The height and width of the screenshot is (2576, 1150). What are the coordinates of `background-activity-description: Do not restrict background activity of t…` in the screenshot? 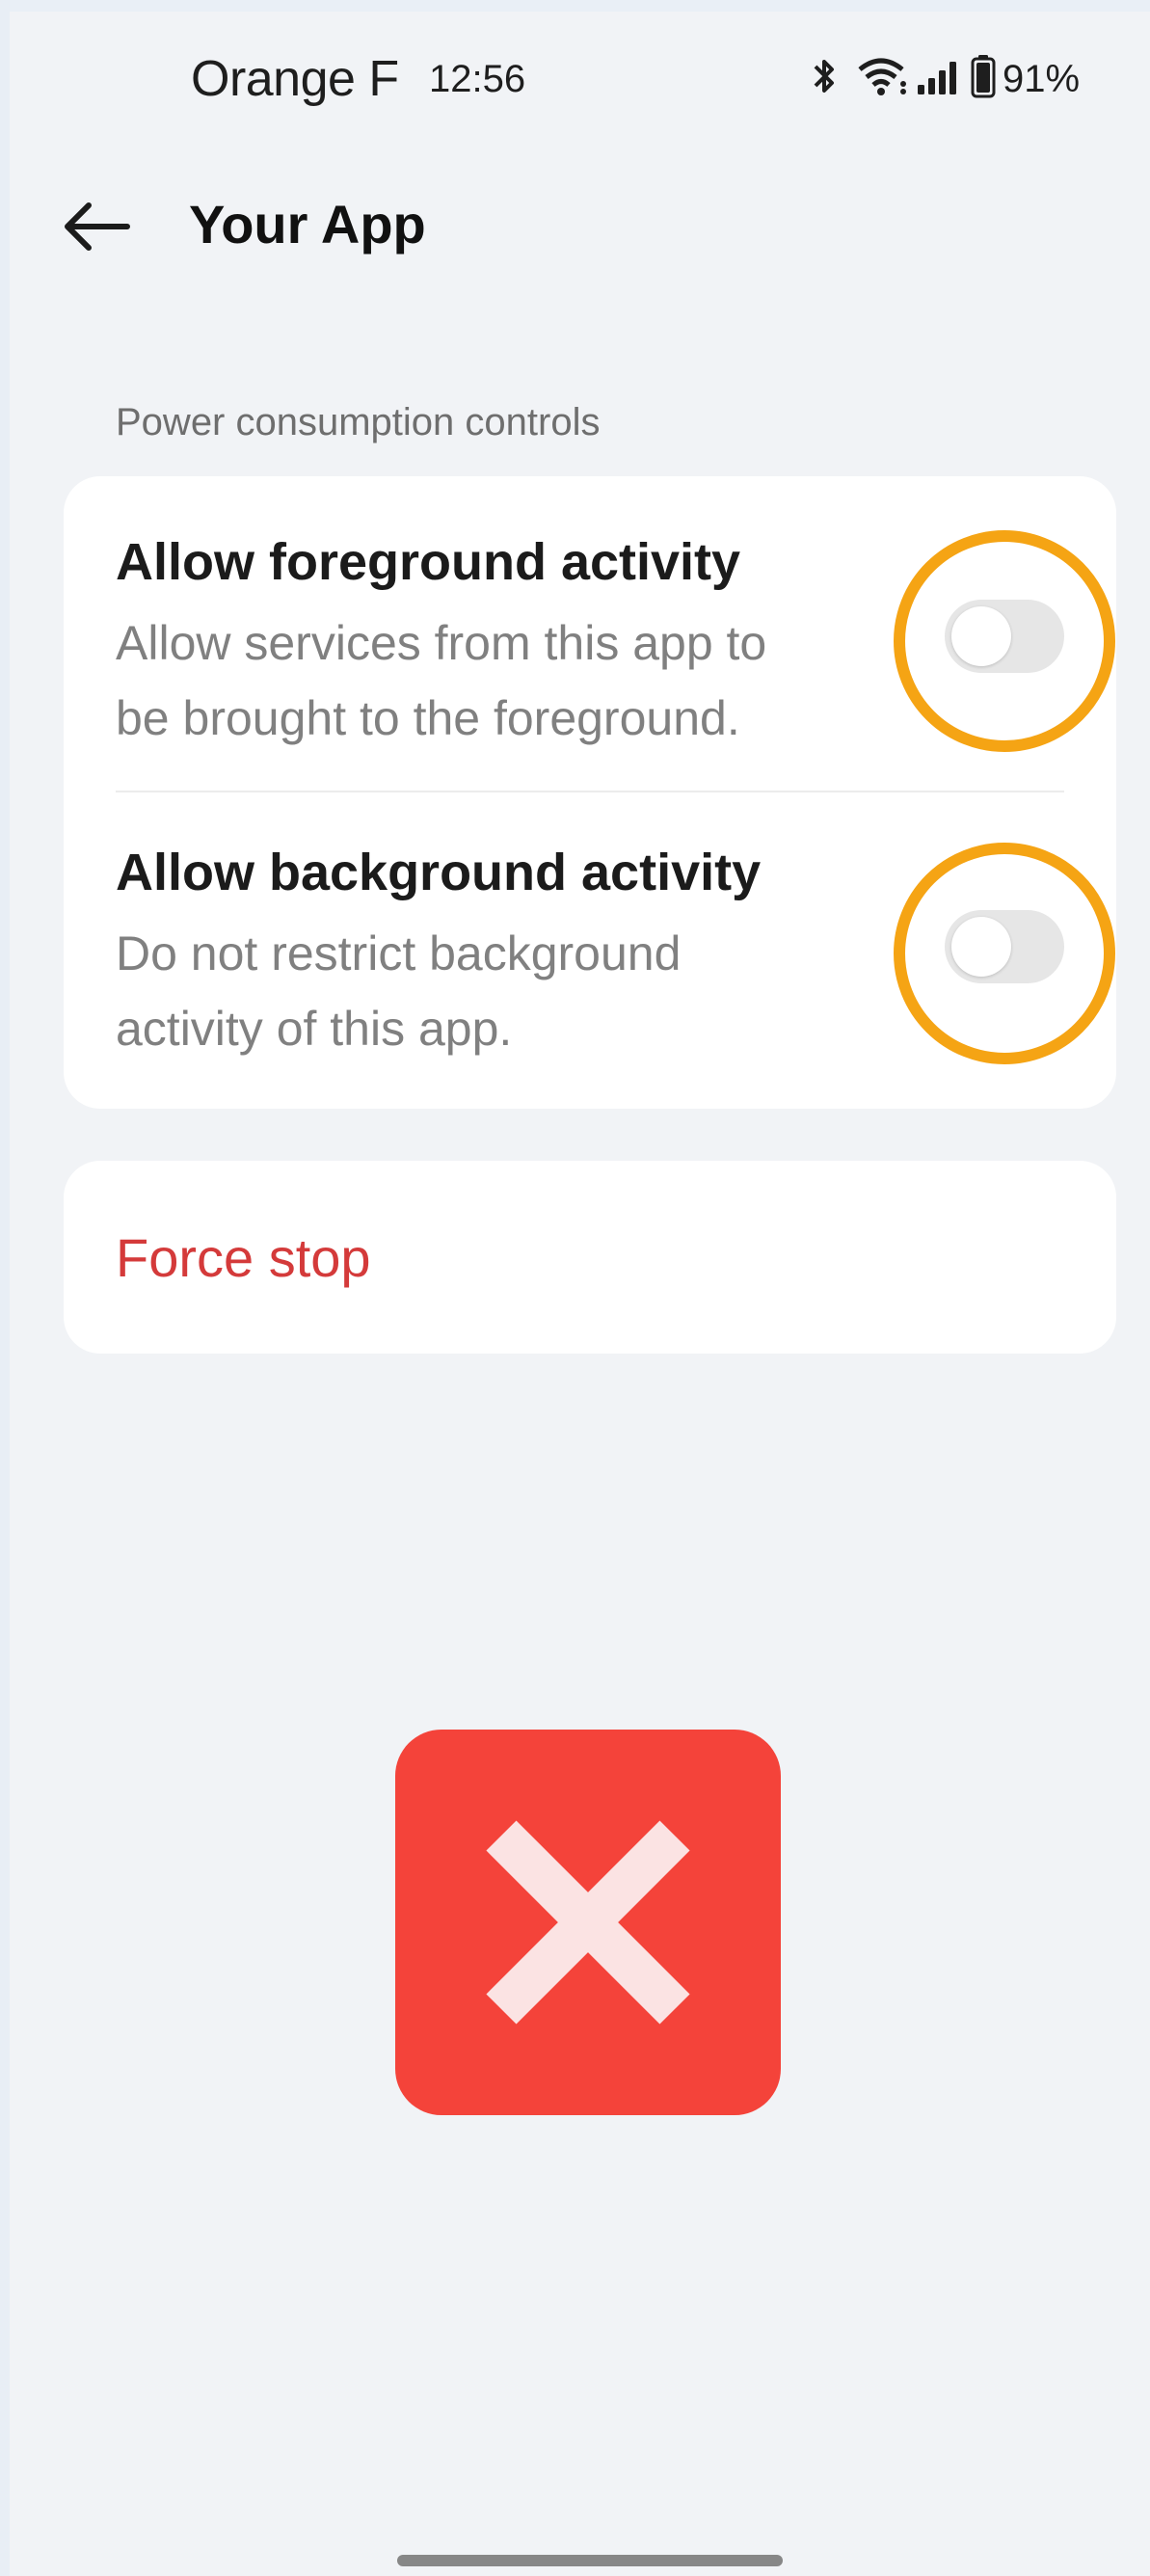 It's located at (516, 991).